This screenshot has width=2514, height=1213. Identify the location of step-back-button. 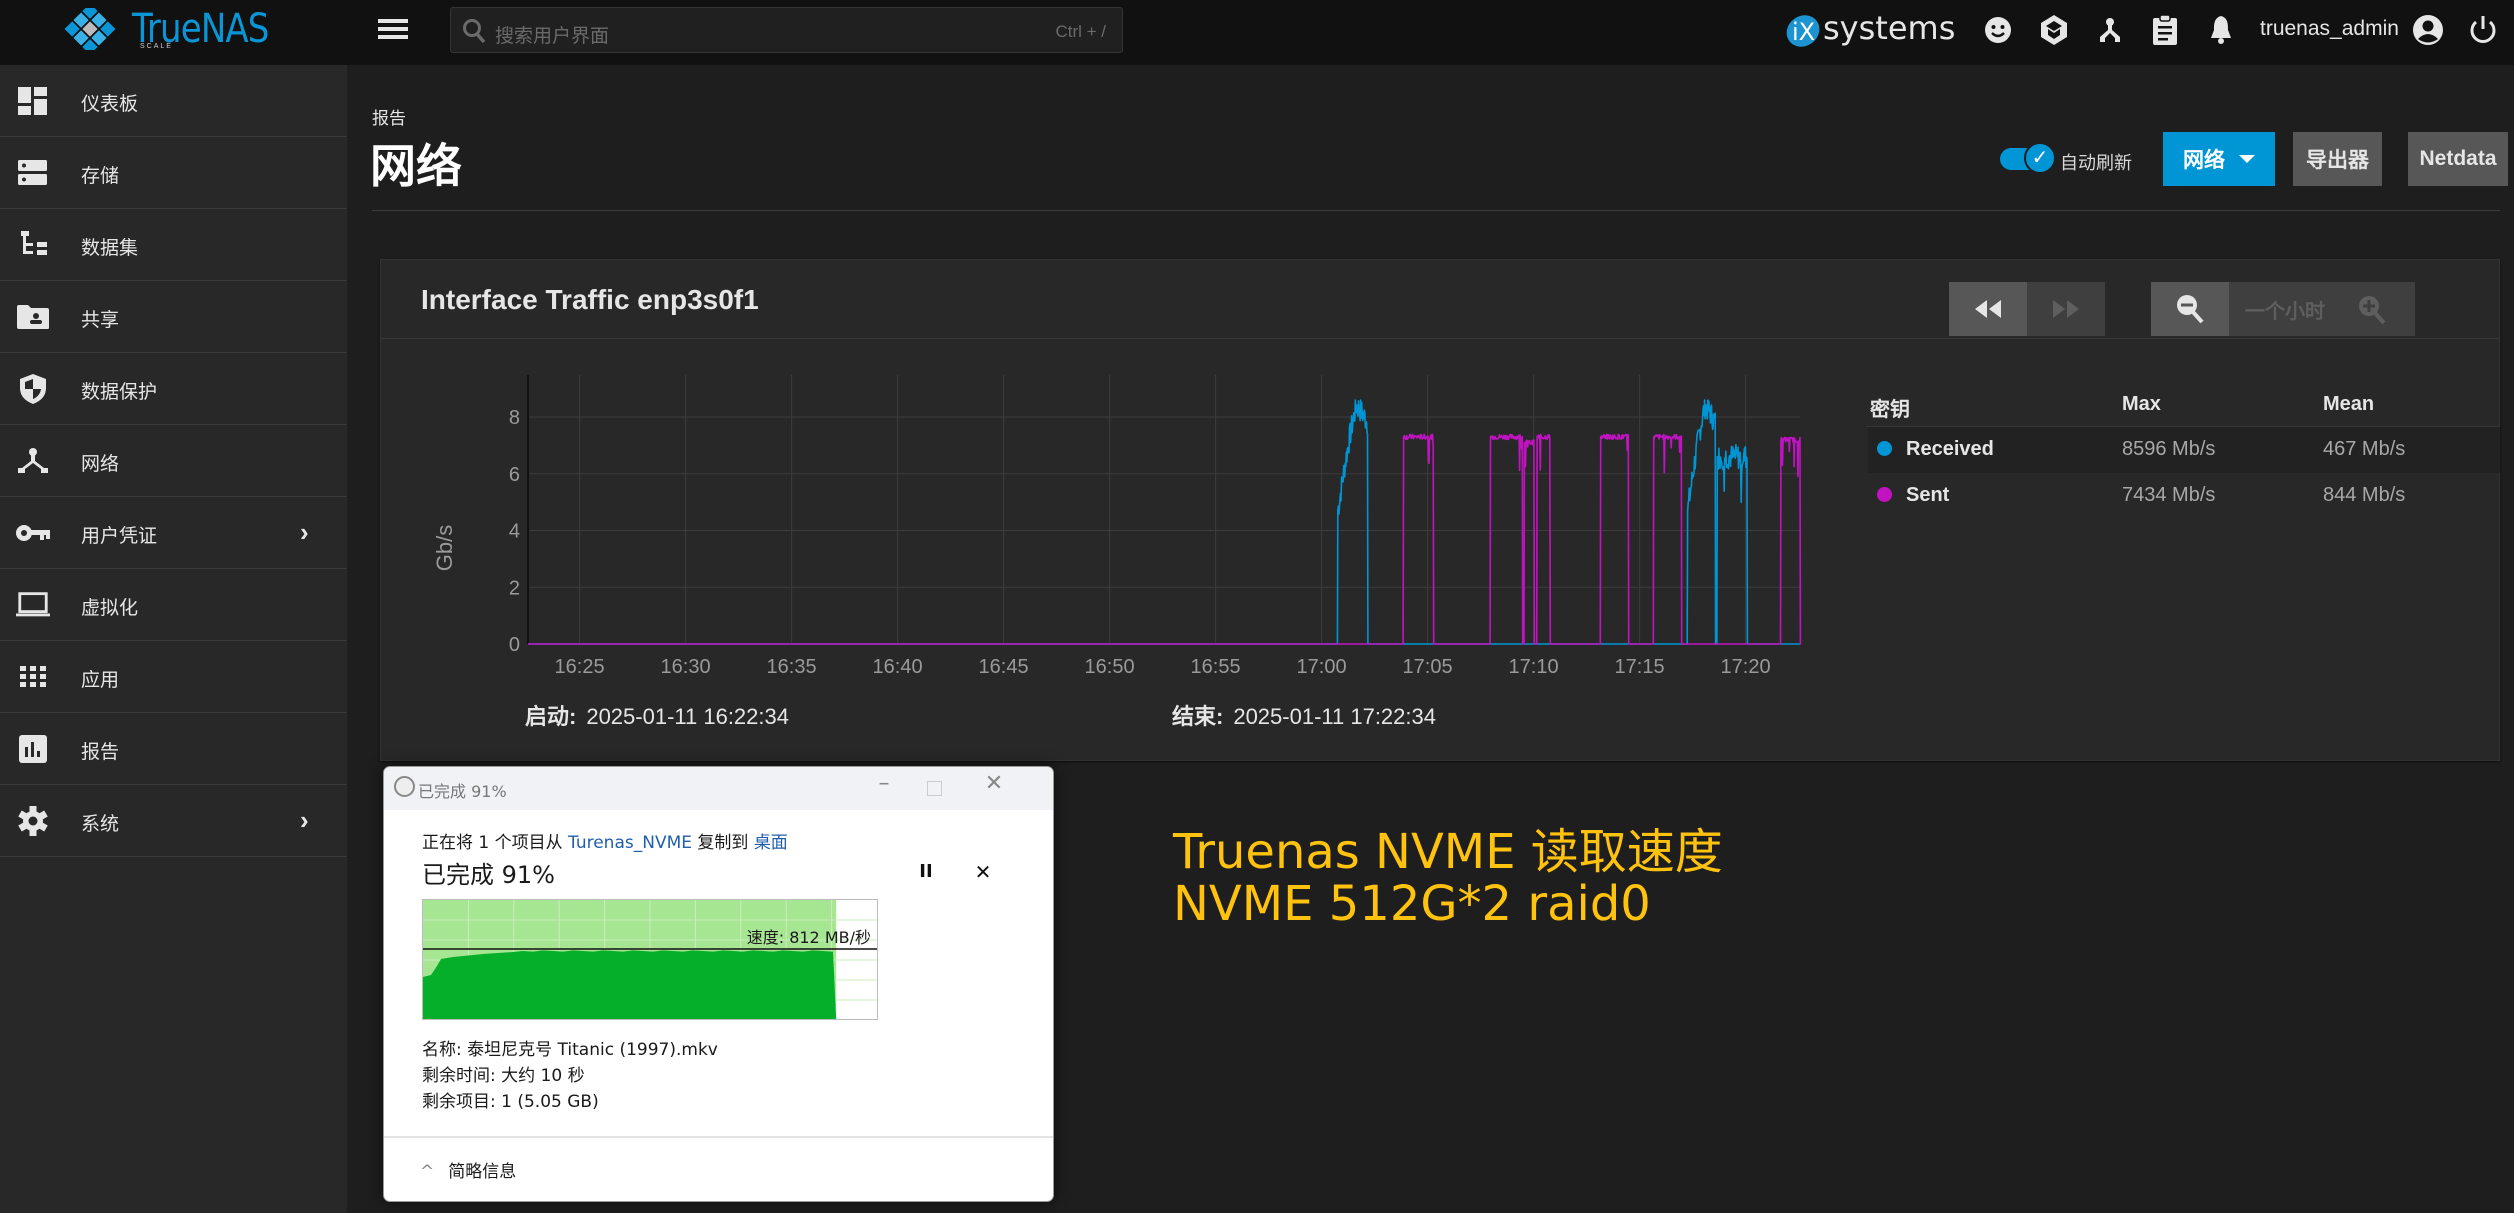
(1988, 309).